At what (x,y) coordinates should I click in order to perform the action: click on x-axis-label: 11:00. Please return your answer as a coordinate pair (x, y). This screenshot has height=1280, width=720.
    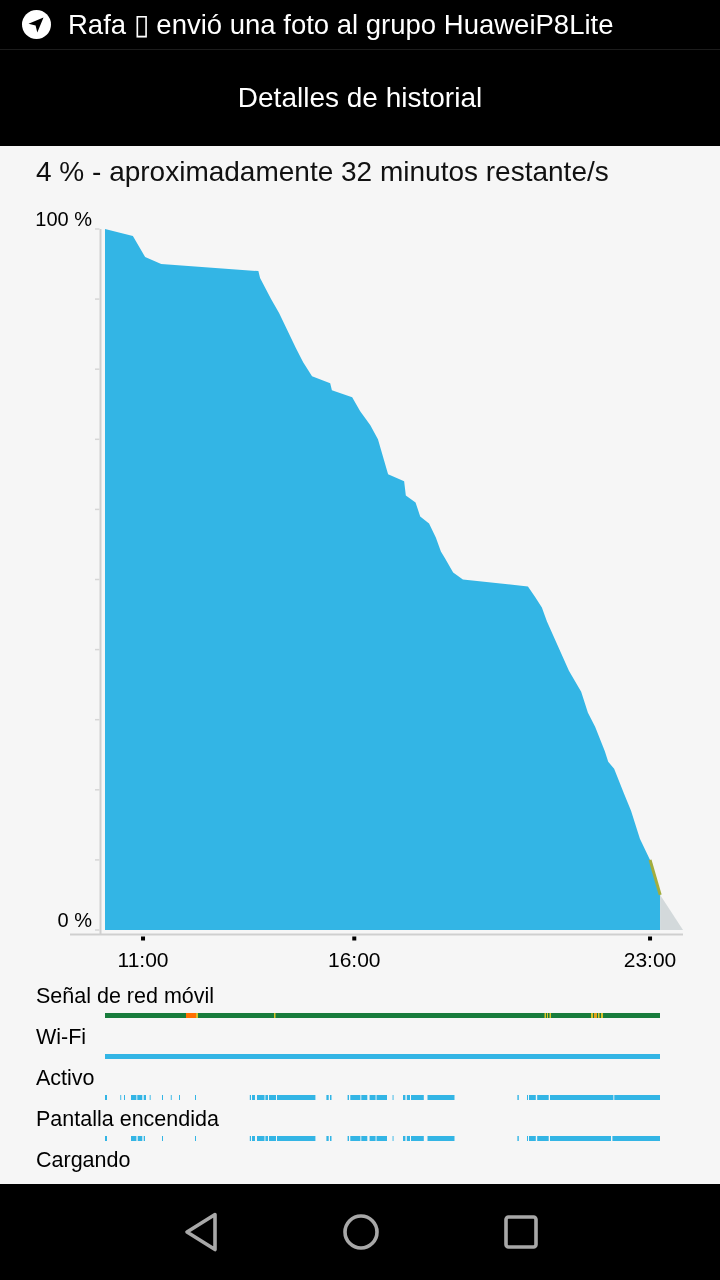
    Looking at the image, I should click on (143, 959).